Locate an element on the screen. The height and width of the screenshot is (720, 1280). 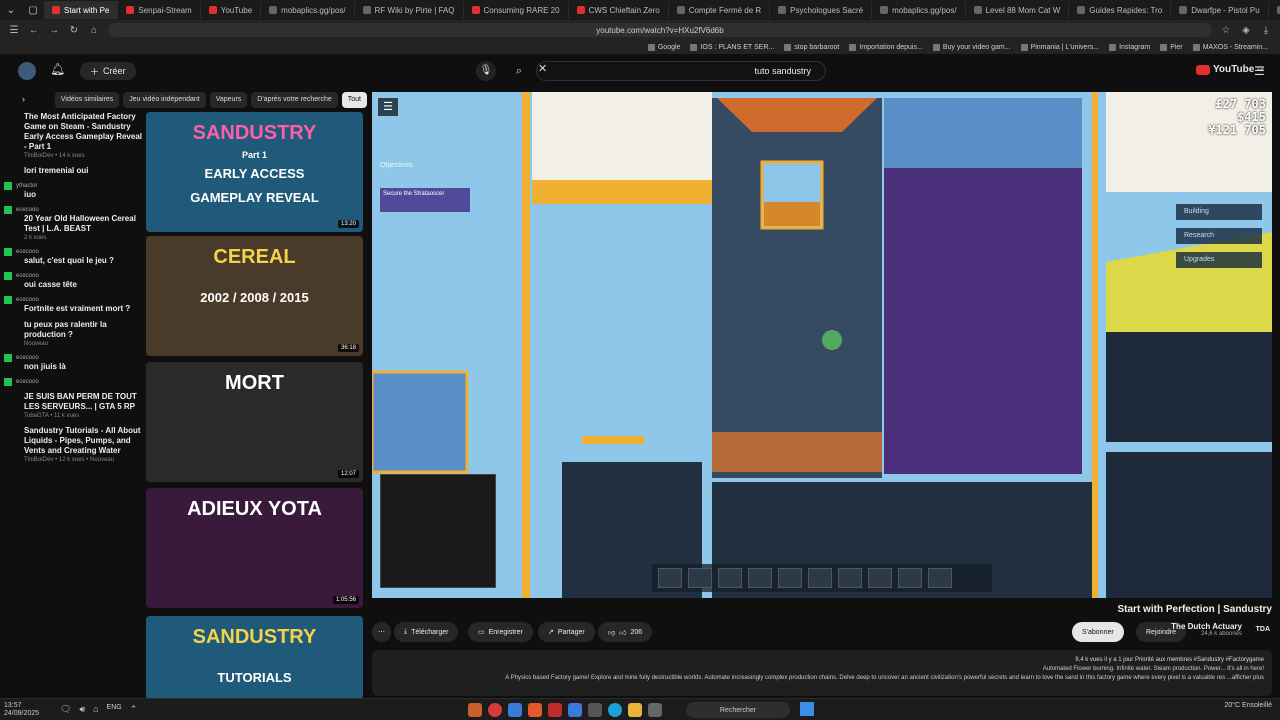
filter-chip: D'après votre recherche is located at coordinates (294, 100).